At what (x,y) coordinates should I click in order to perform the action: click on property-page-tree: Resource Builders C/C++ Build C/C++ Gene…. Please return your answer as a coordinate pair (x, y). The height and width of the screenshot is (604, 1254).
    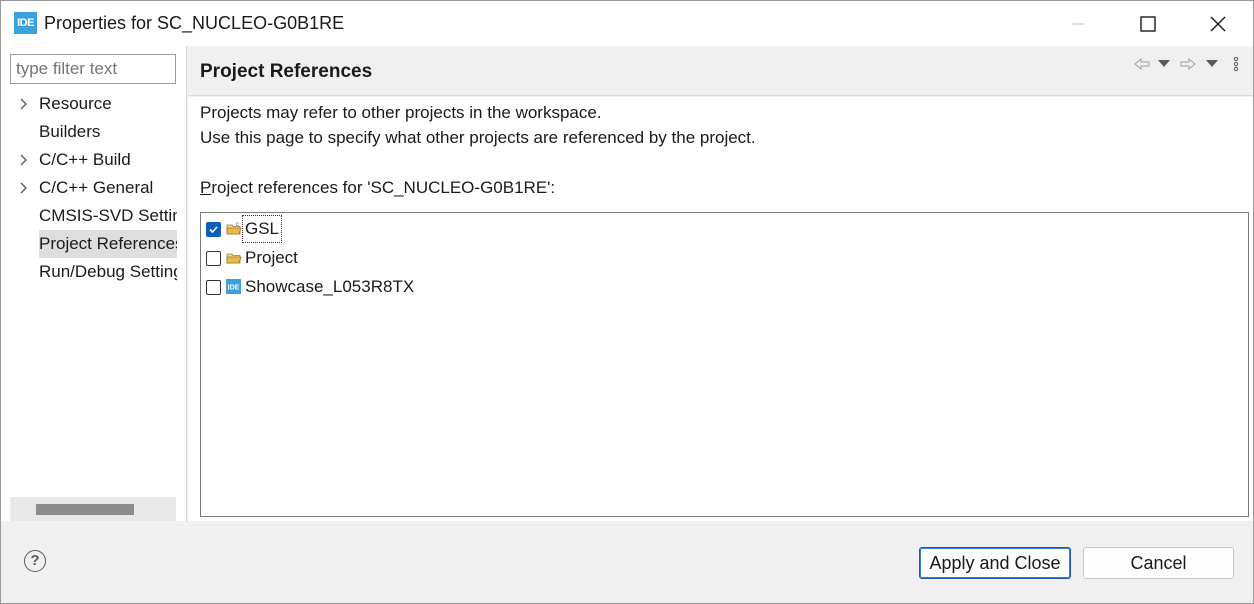
    Looking at the image, I should click on (89, 188).